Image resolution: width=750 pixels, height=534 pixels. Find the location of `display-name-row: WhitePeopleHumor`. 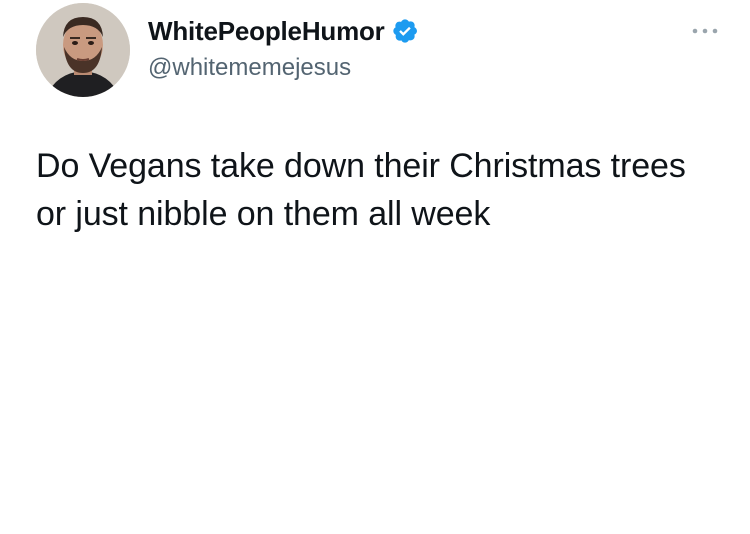

display-name-row: WhitePeopleHumor is located at coordinates (283, 31).